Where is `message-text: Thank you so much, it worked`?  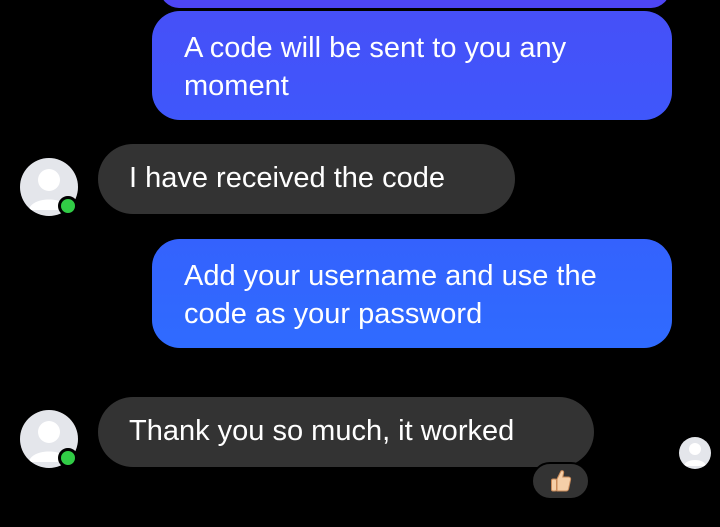 message-text: Thank you so much, it worked is located at coordinates (322, 431).